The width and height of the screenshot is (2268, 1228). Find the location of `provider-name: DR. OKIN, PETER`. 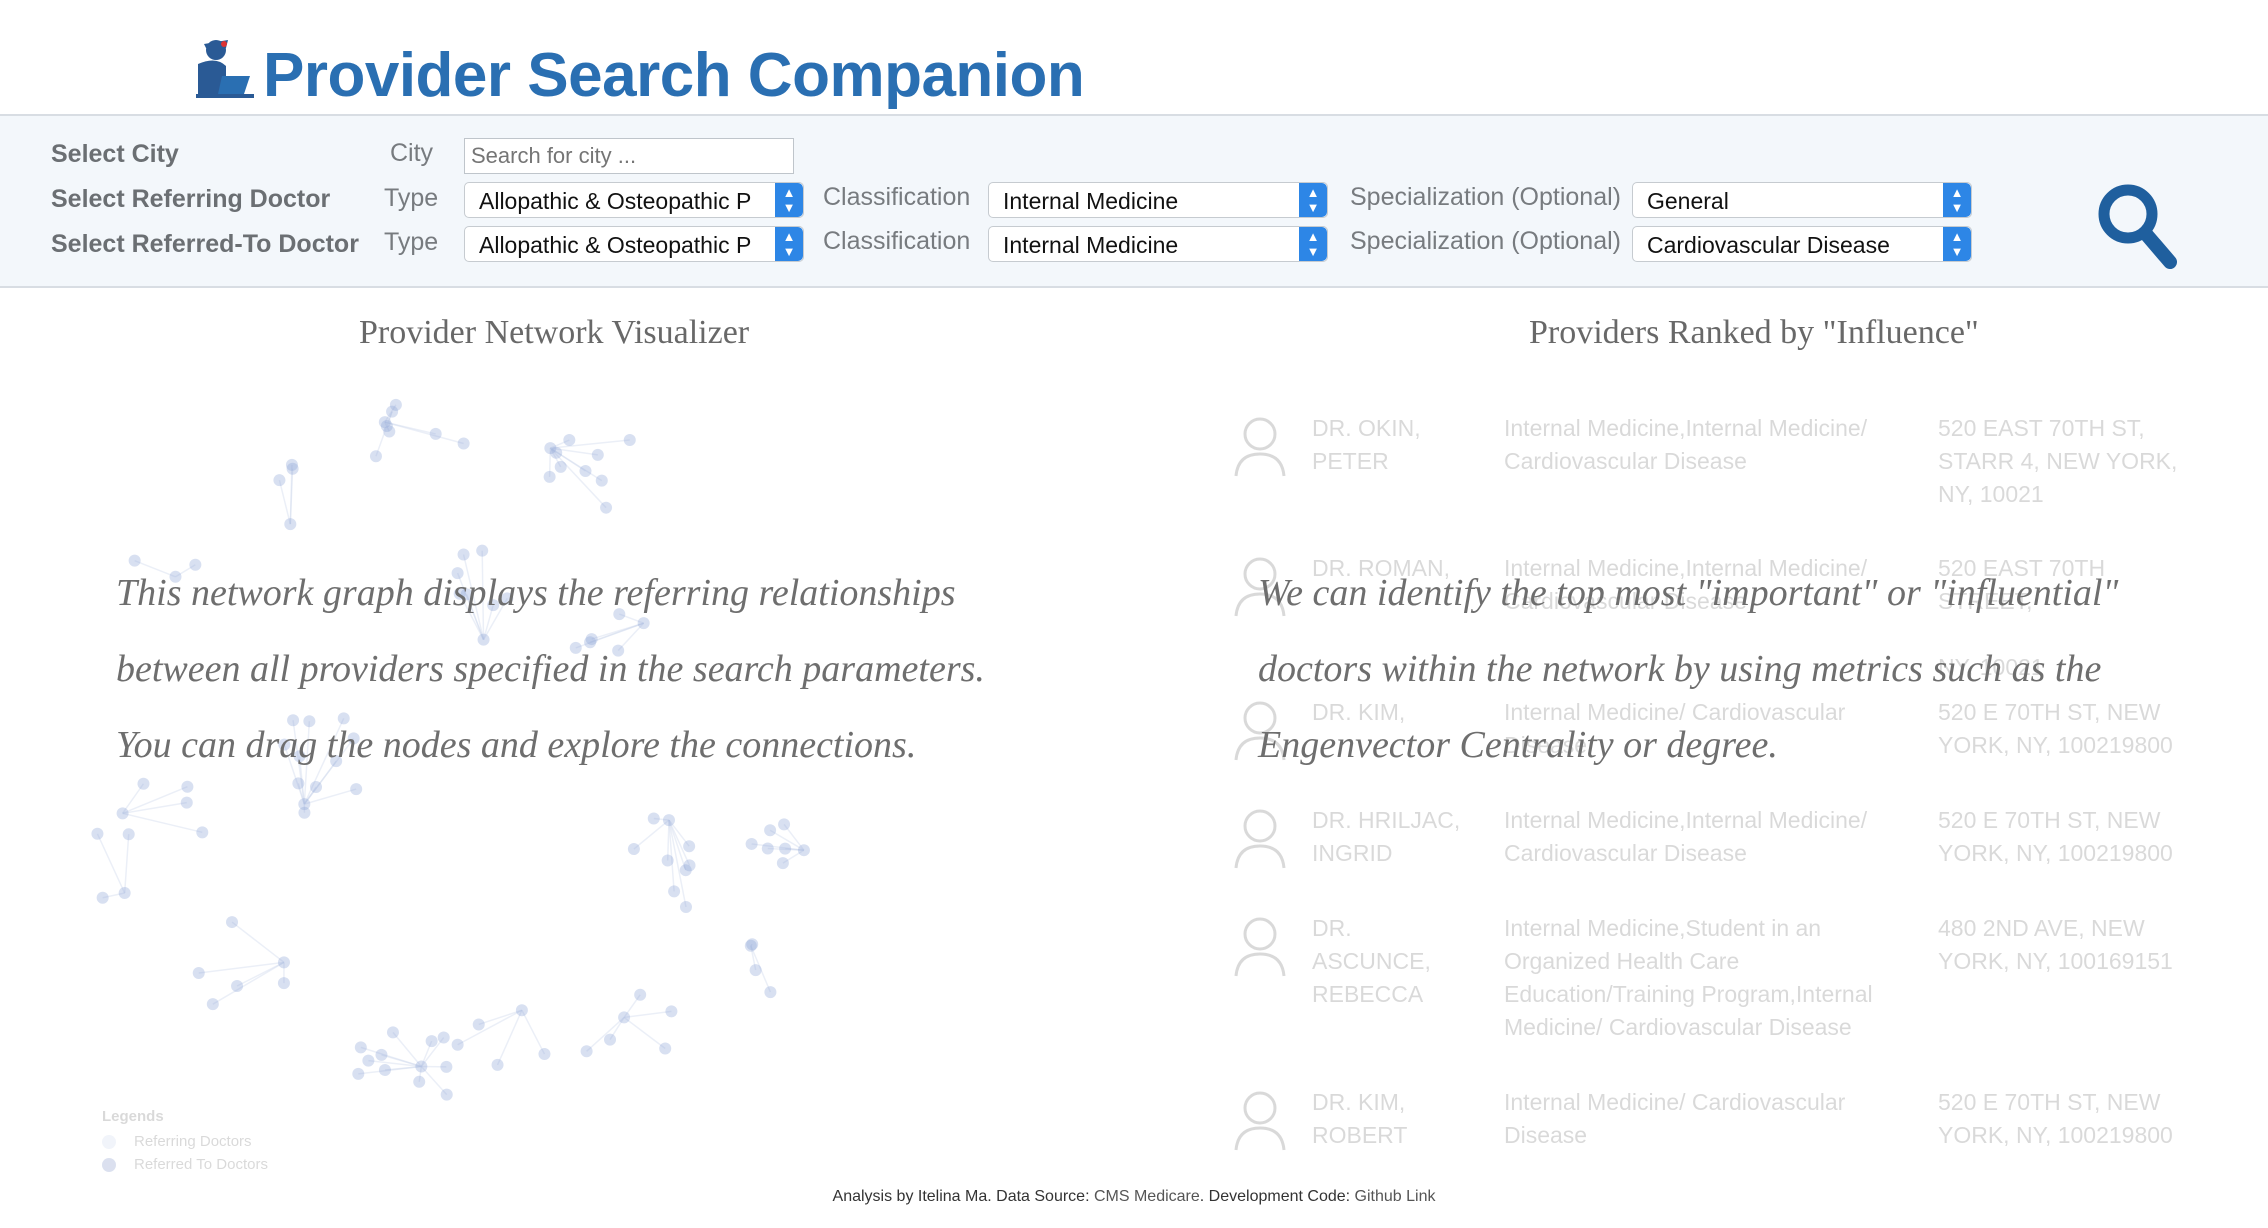

provider-name: DR. OKIN, PETER is located at coordinates (1392, 445).